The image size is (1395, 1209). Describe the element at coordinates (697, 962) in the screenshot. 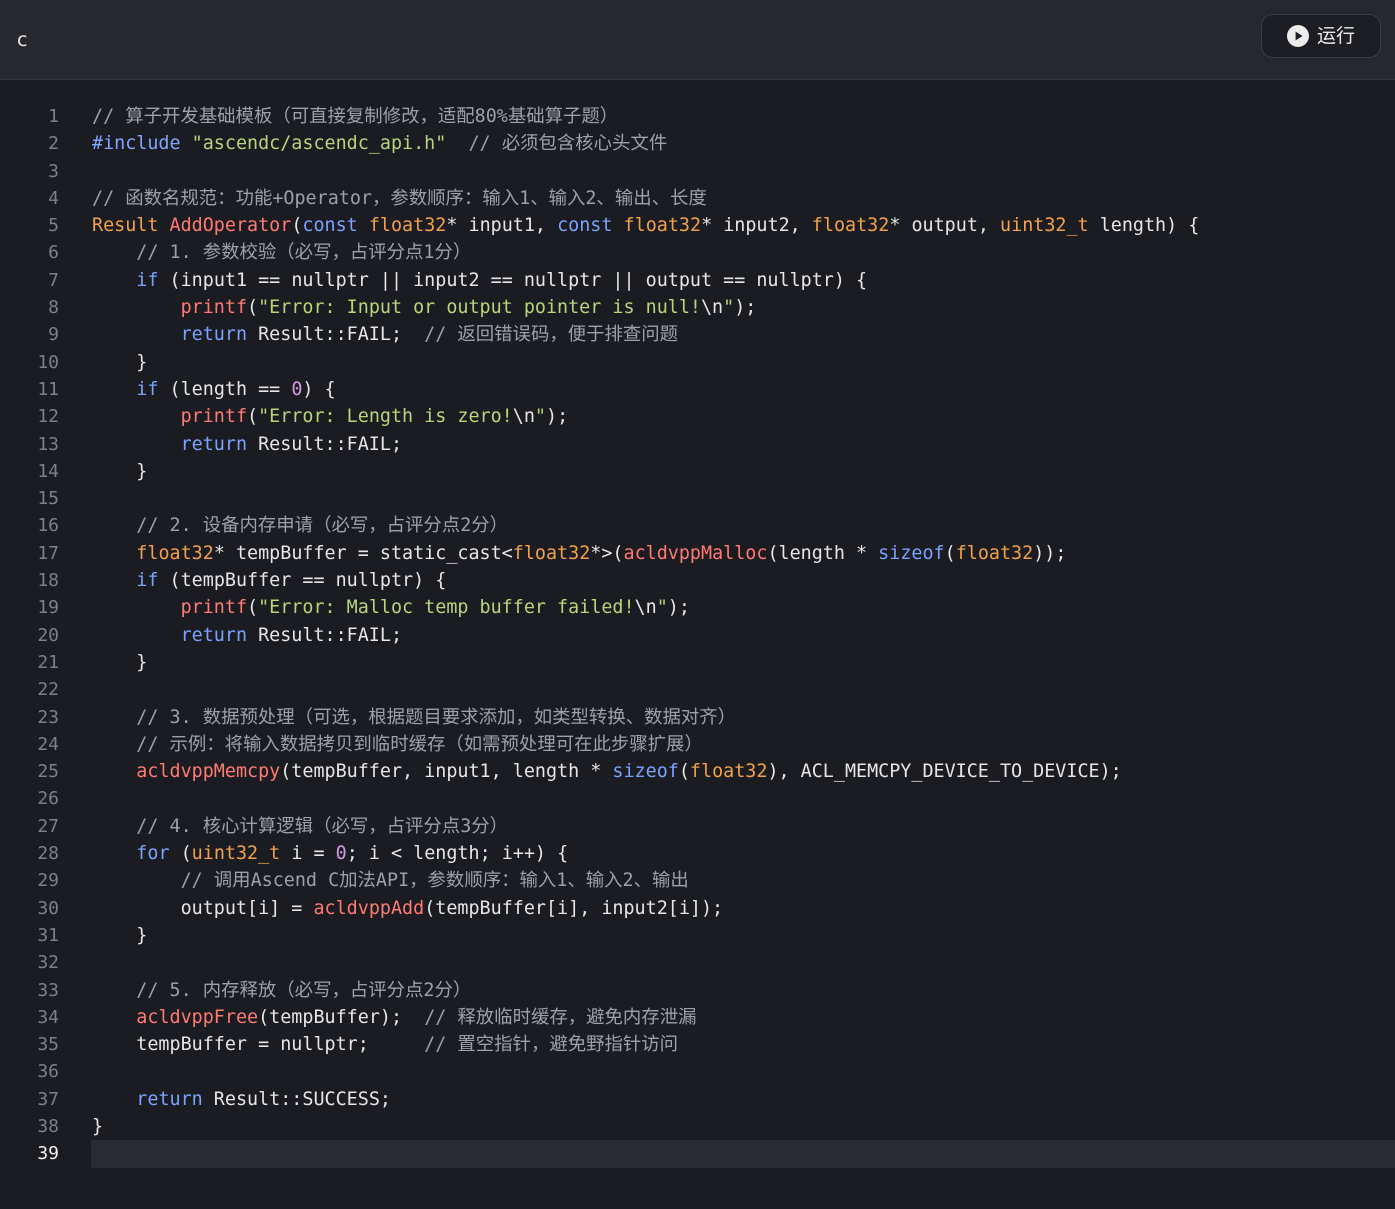

I see `code-line: 32` at that location.